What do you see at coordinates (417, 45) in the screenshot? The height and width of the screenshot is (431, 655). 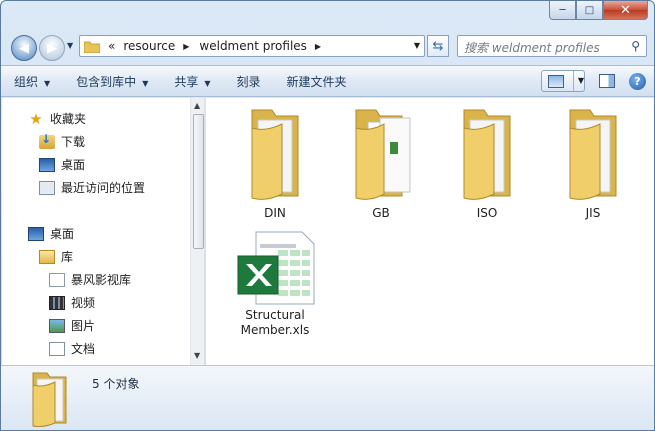 I see `address-dropdown-icon: ▼` at bounding box center [417, 45].